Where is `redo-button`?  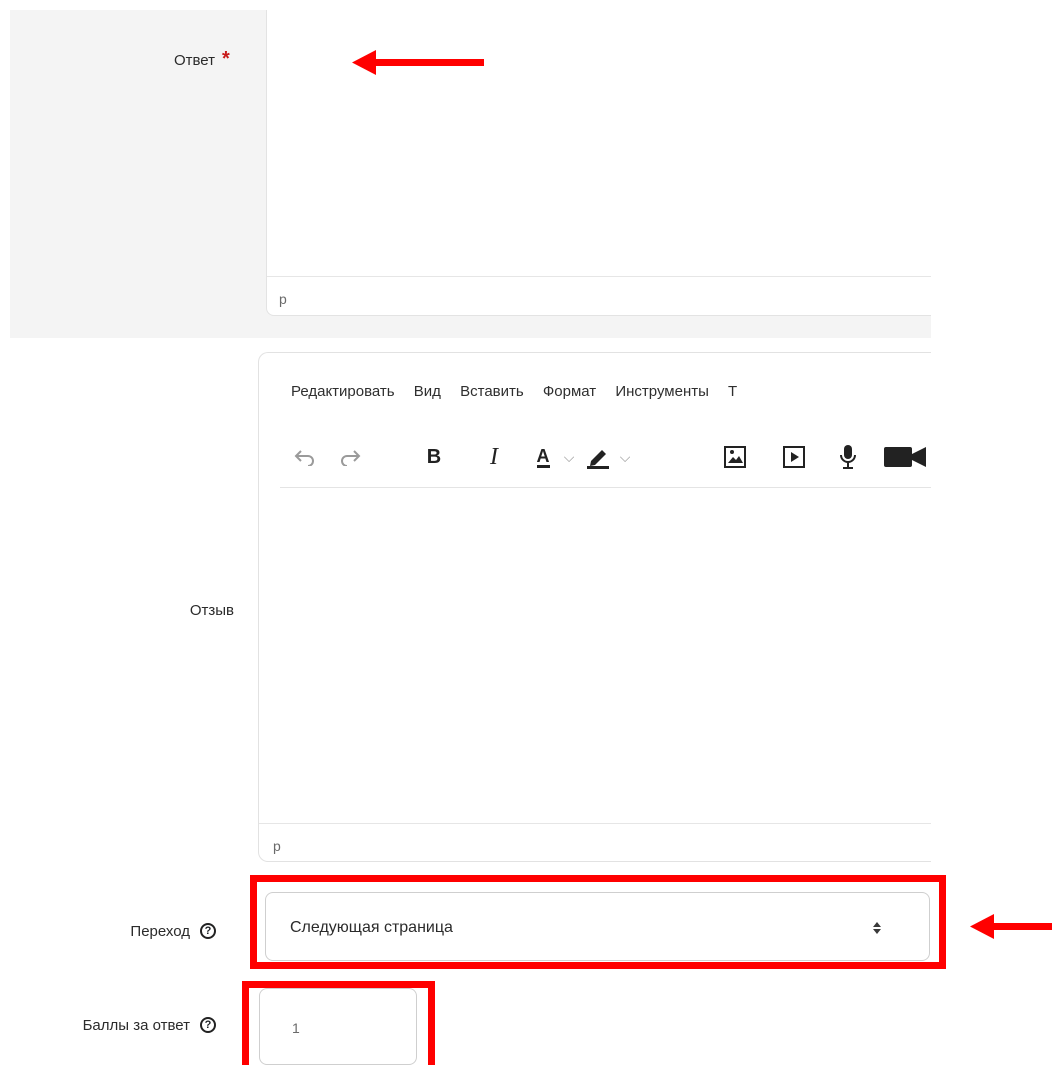 redo-button is located at coordinates (350, 457).